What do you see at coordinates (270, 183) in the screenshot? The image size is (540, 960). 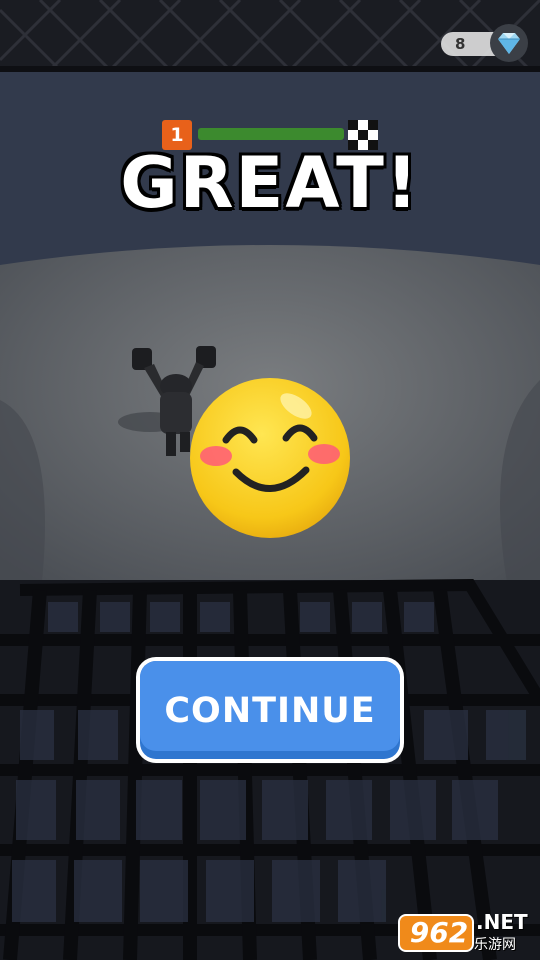 I see `result-headline: GREAT!` at bounding box center [270, 183].